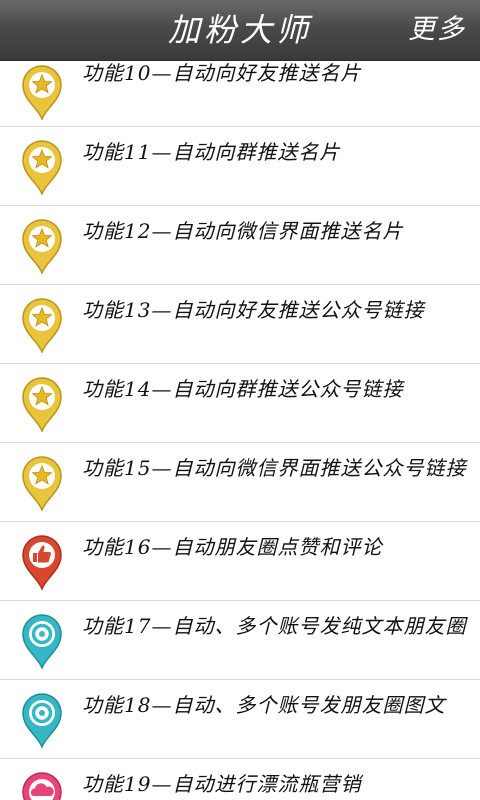 This screenshot has width=480, height=800. What do you see at coordinates (232, 547) in the screenshot?
I see `list-item-label: 功能16—自动朋友圈点赞和评论` at bounding box center [232, 547].